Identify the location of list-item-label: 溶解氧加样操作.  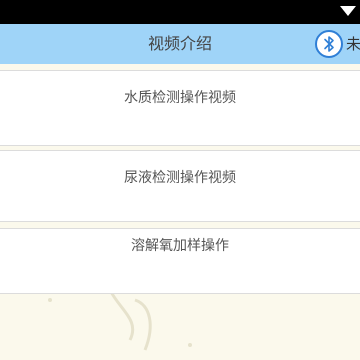
(180, 246).